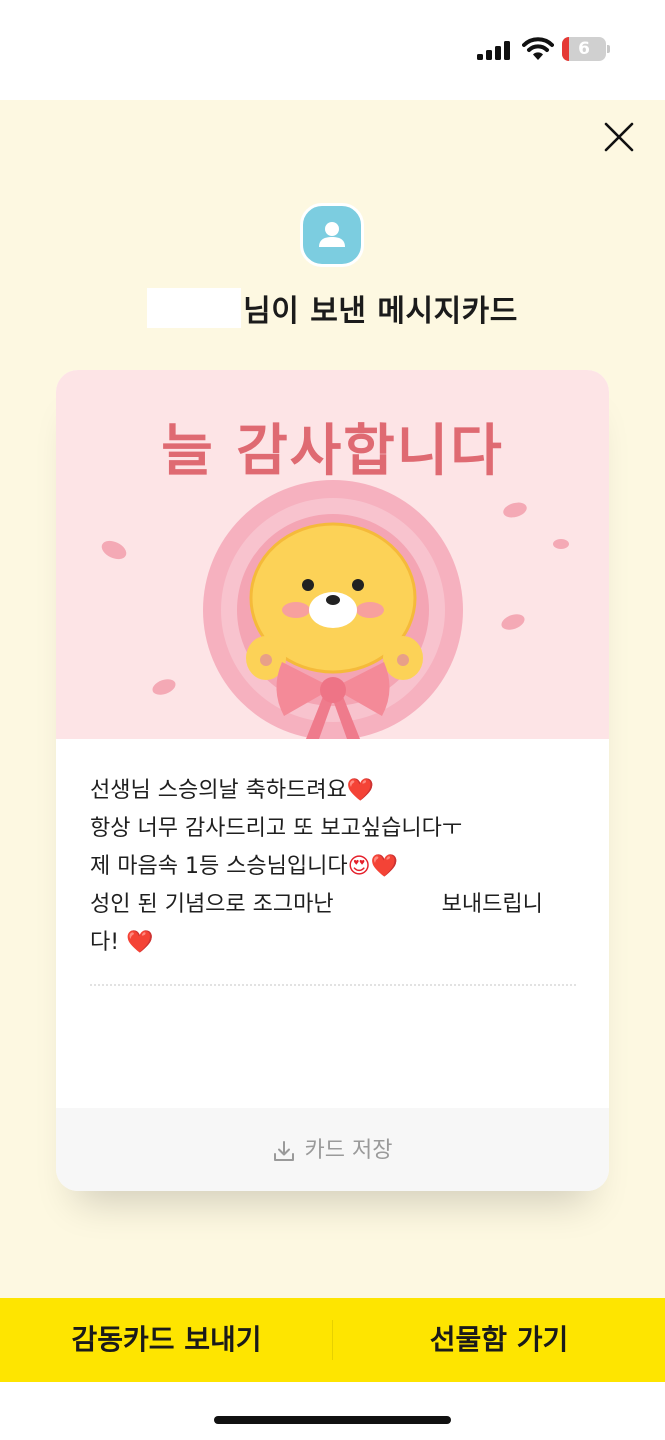  Describe the element at coordinates (494, 50) in the screenshot. I see `cellular-signal-icon` at that location.